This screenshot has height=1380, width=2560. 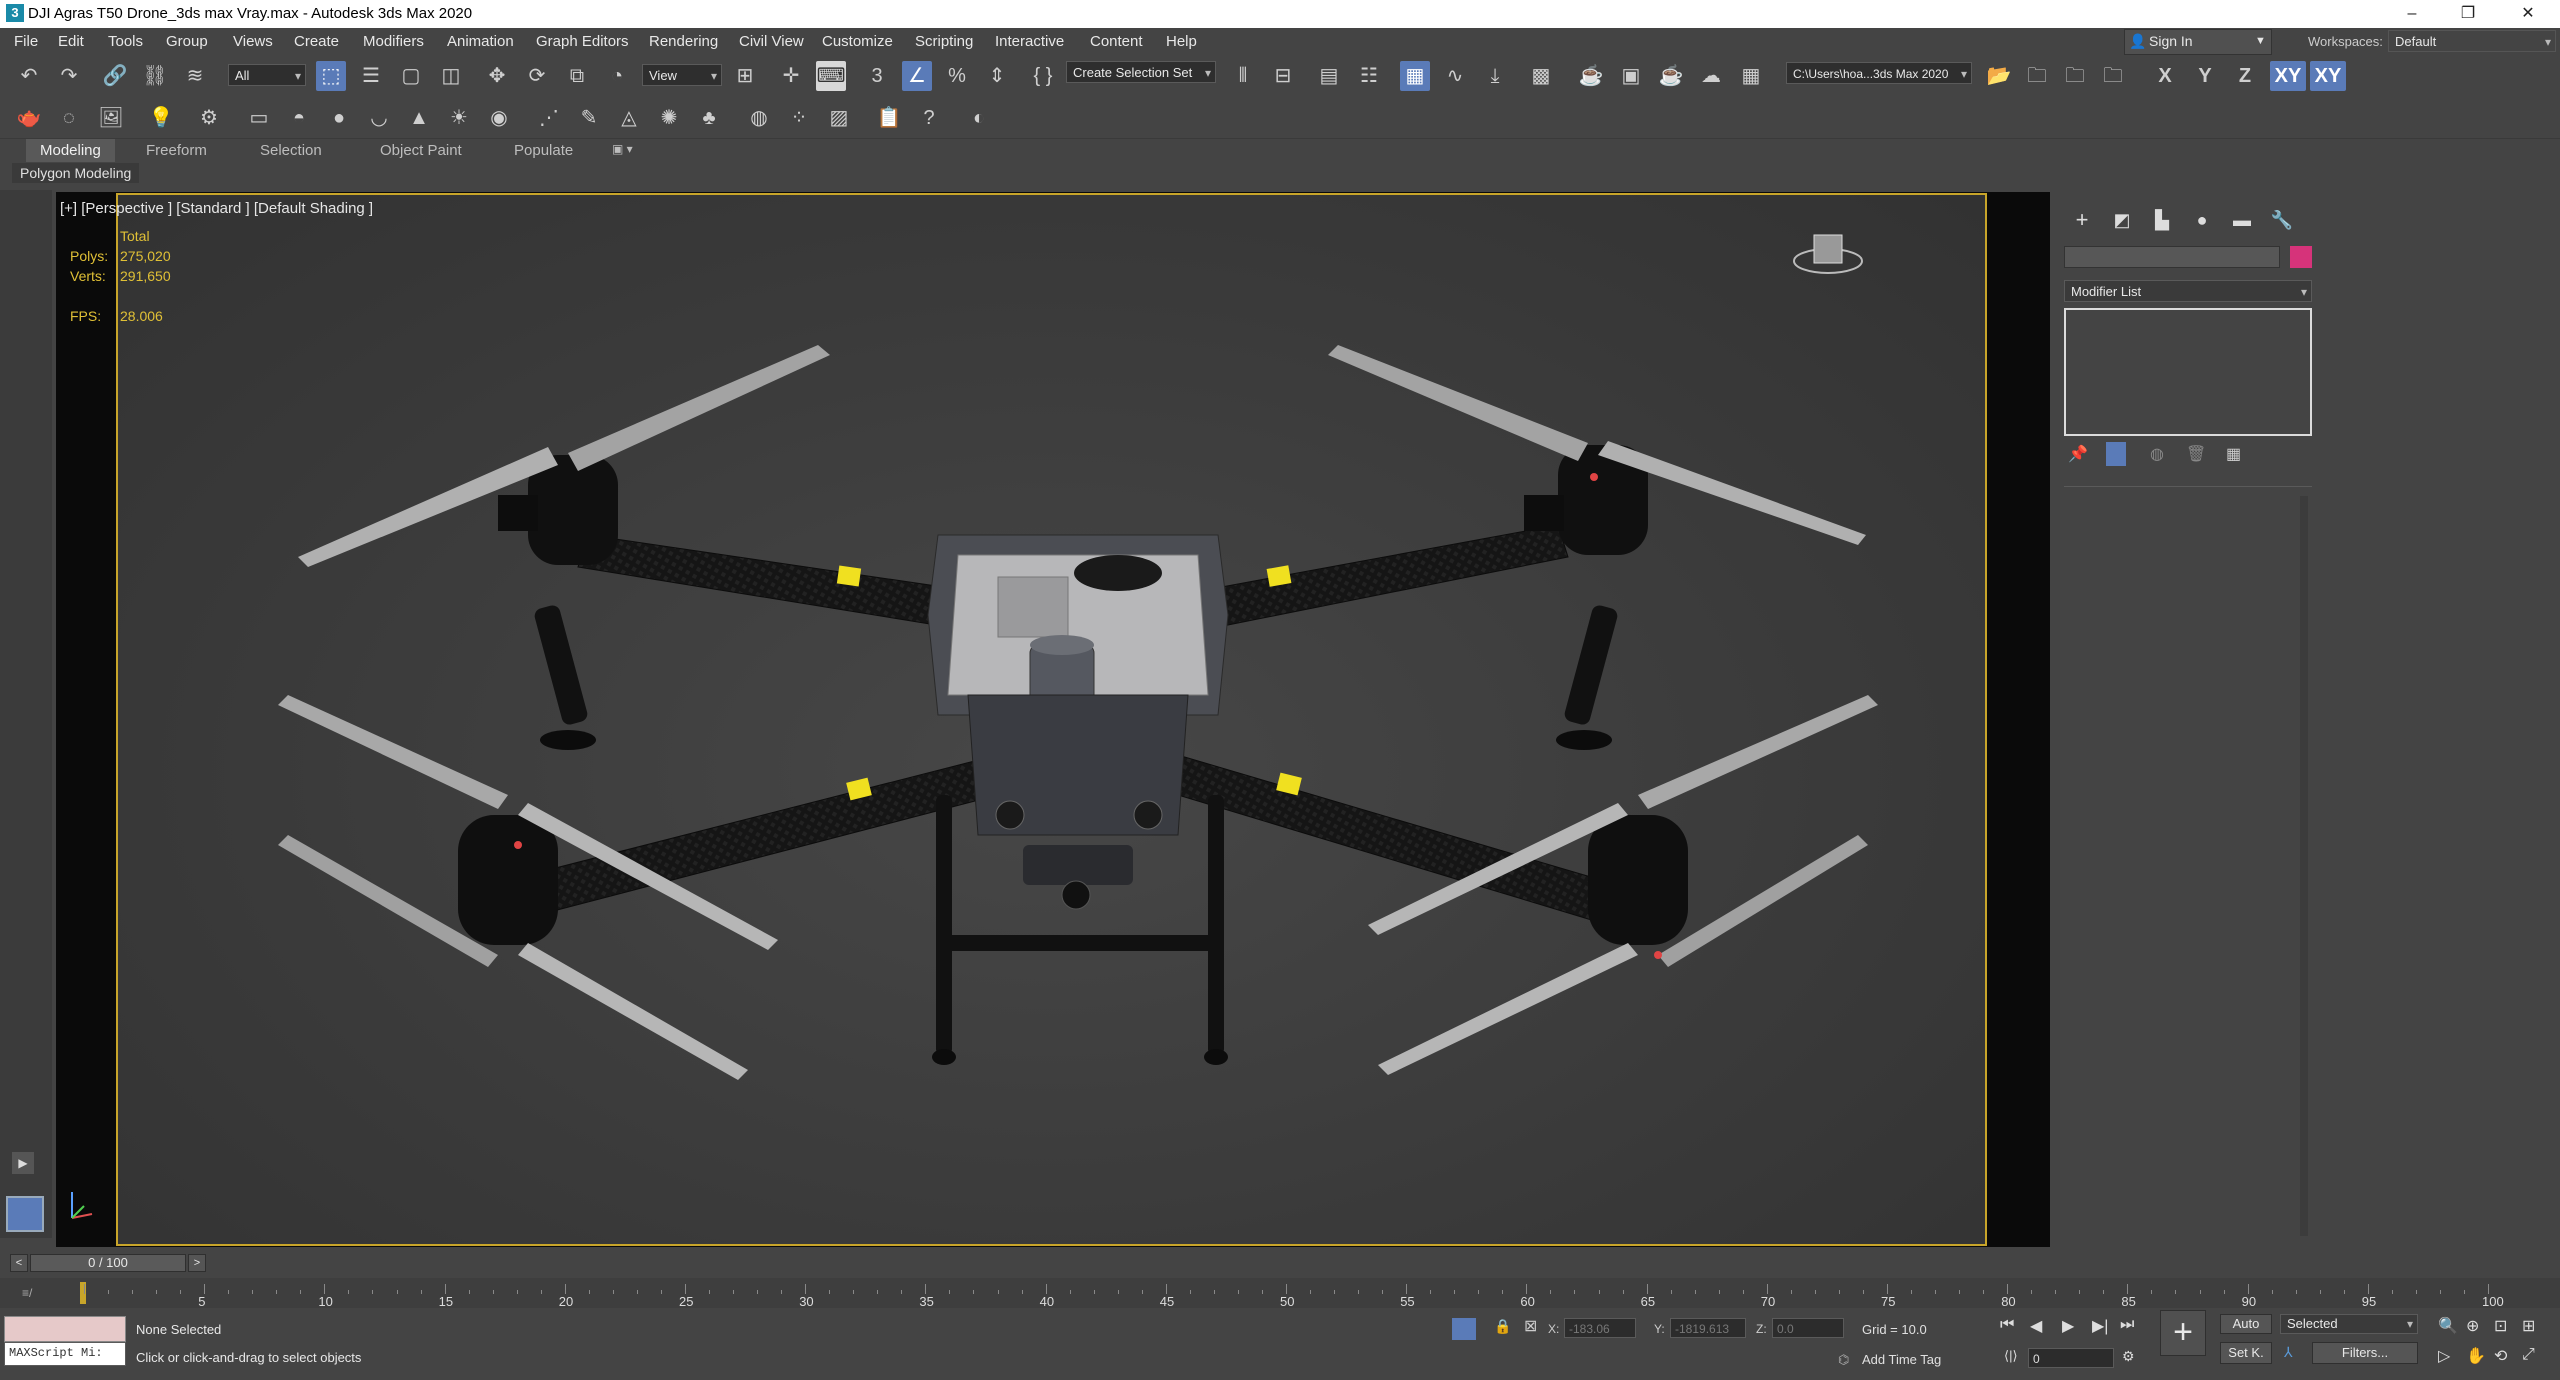 What do you see at coordinates (1369, 76) in the screenshot?
I see `layer-explorer-icon: ☷` at bounding box center [1369, 76].